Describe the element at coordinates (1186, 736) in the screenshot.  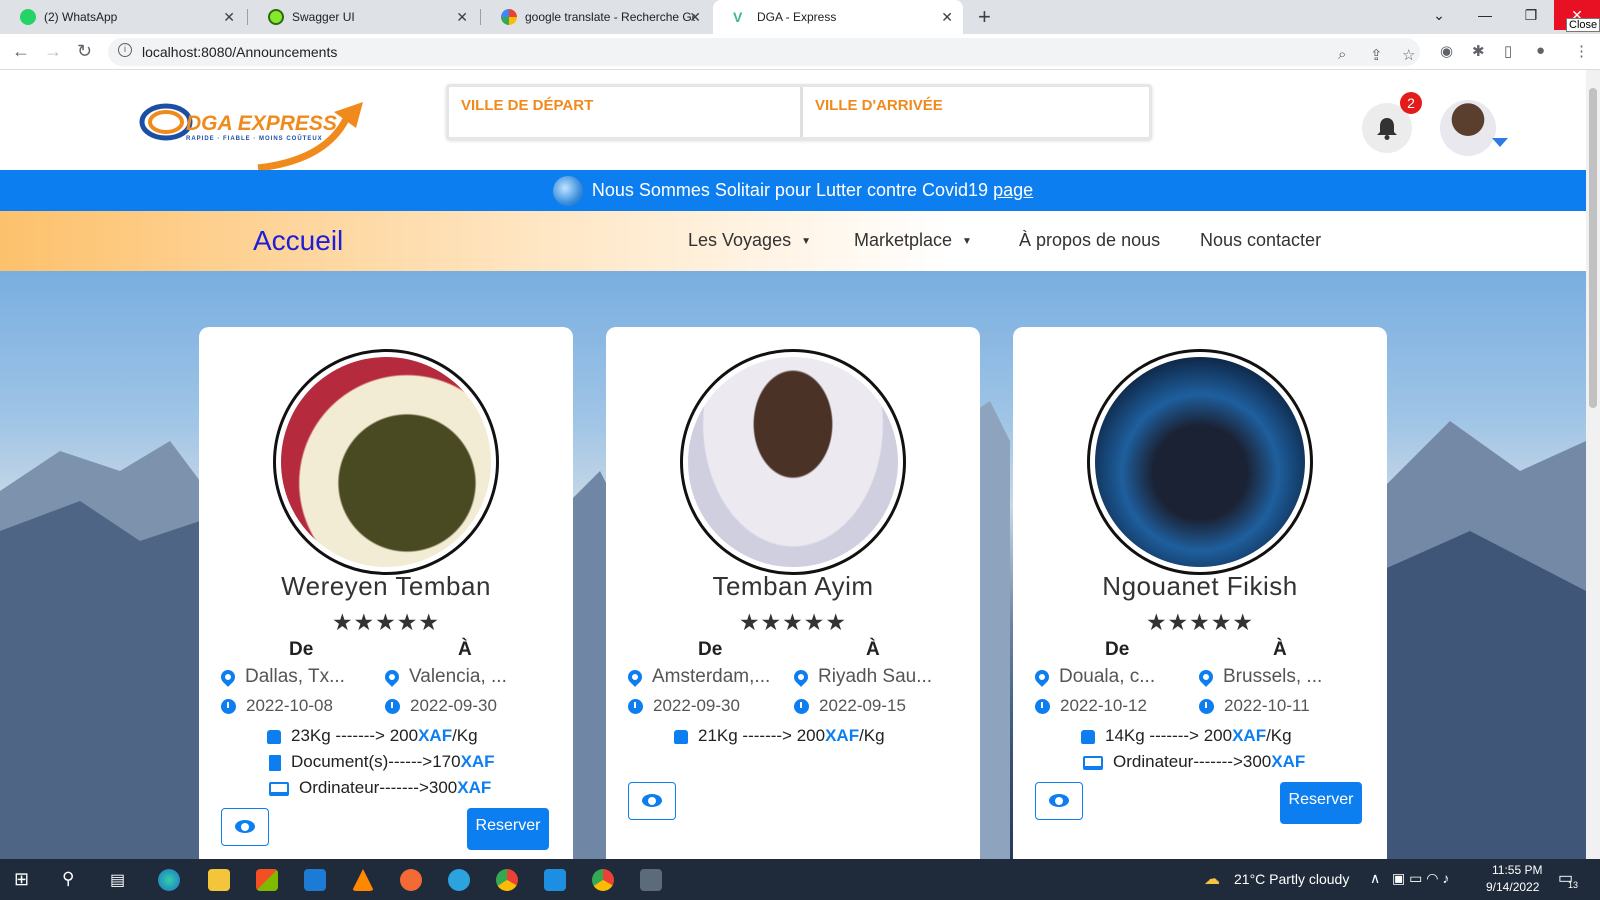
I see `weight-price: 14Kg -------> 200XAF/Kg` at that location.